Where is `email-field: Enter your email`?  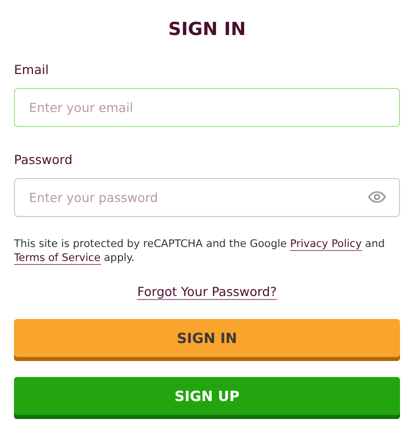
email-field: Enter your email is located at coordinates (207, 107).